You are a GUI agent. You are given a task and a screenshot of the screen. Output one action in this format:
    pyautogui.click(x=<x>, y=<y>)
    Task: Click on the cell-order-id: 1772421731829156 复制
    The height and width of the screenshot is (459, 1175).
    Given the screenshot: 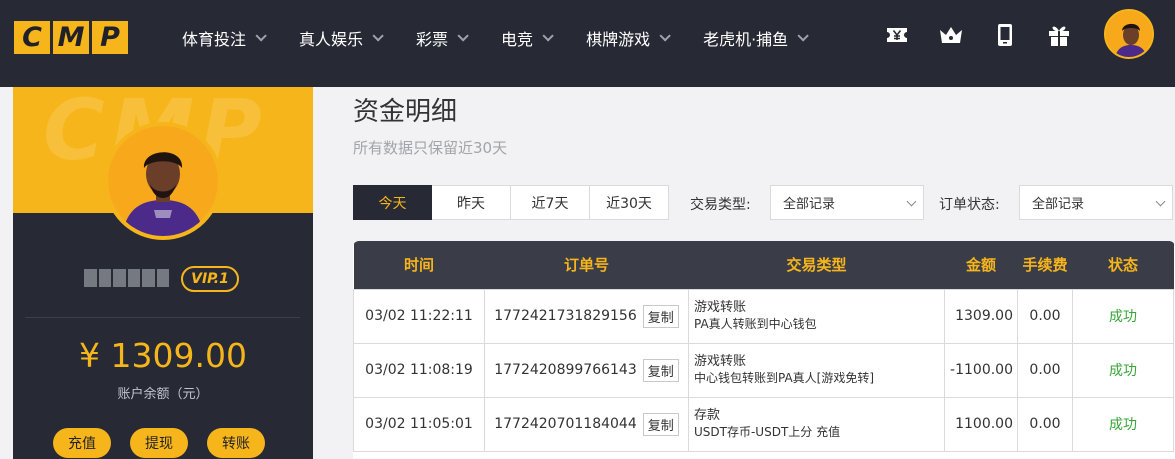 What is the action you would take?
    pyautogui.click(x=586, y=316)
    